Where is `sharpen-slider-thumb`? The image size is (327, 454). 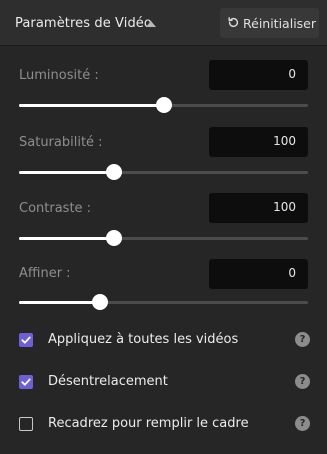
sharpen-slider-thumb is located at coordinates (99, 302).